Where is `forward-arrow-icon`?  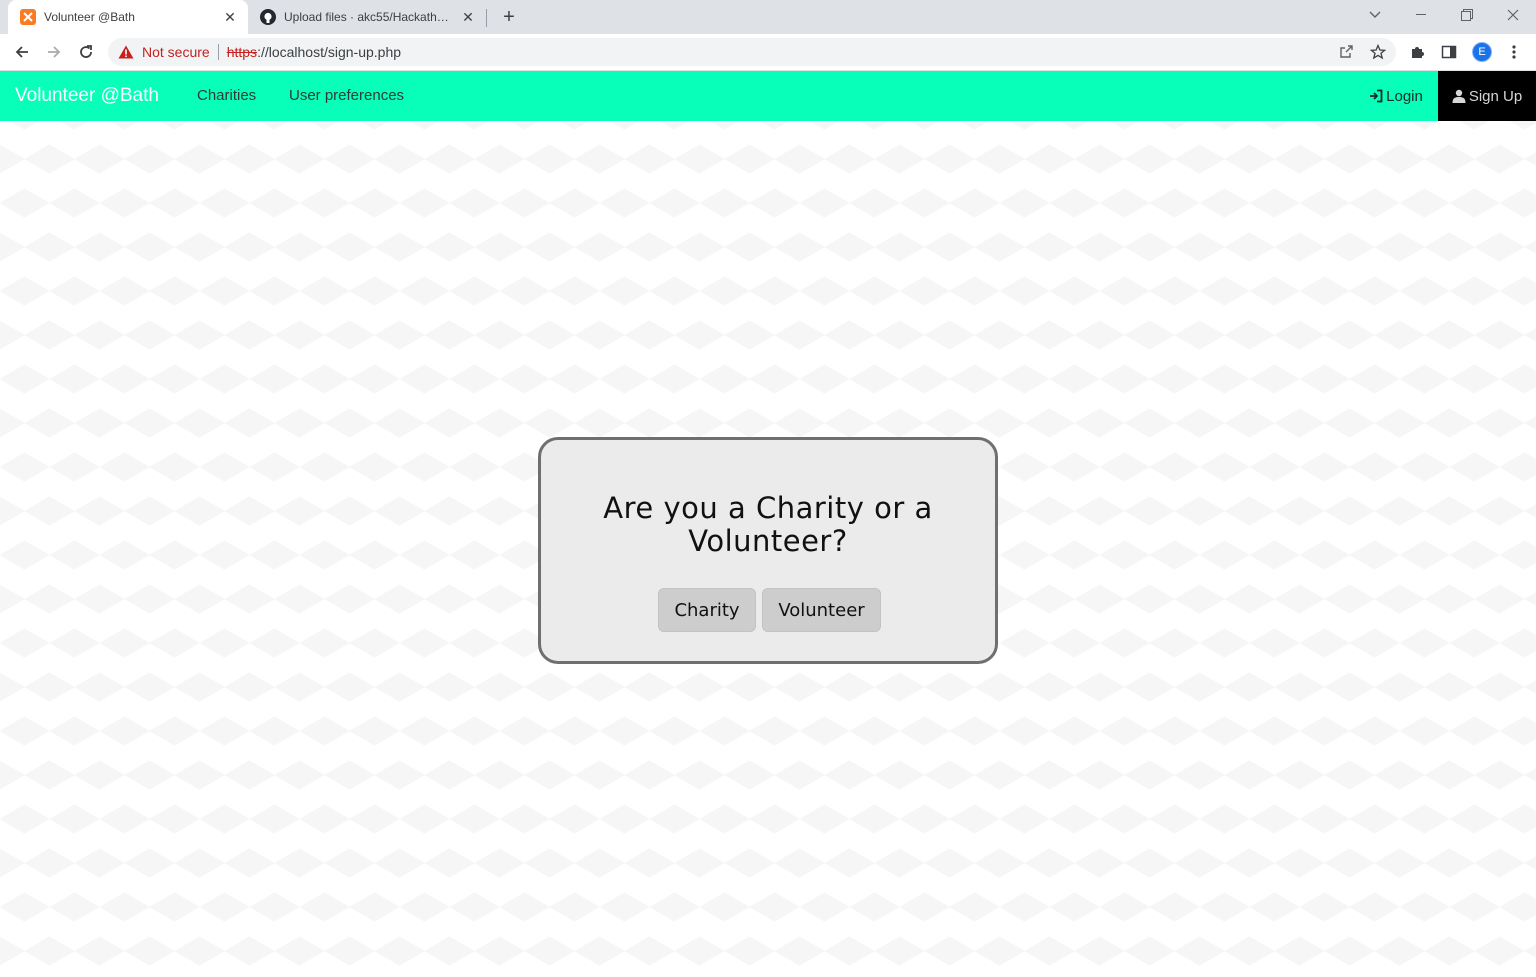
forward-arrow-icon is located at coordinates (54, 52).